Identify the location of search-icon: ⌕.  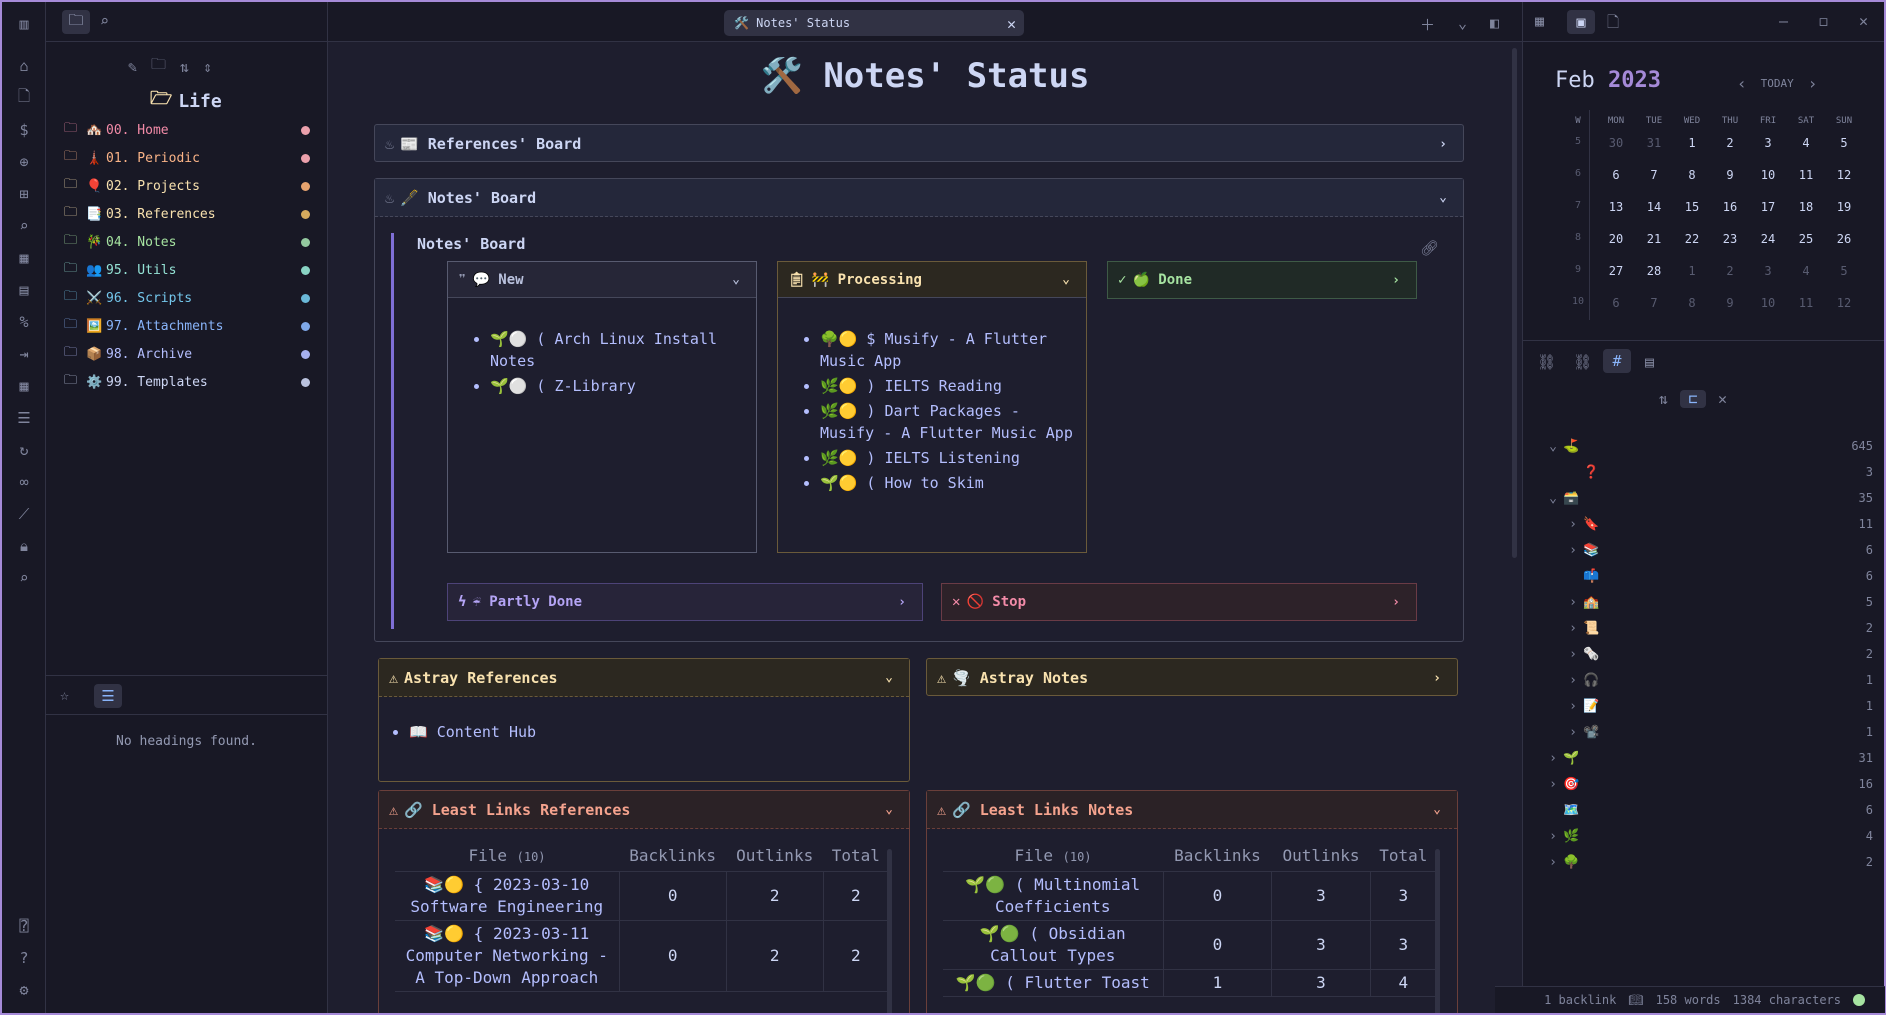
(24, 226).